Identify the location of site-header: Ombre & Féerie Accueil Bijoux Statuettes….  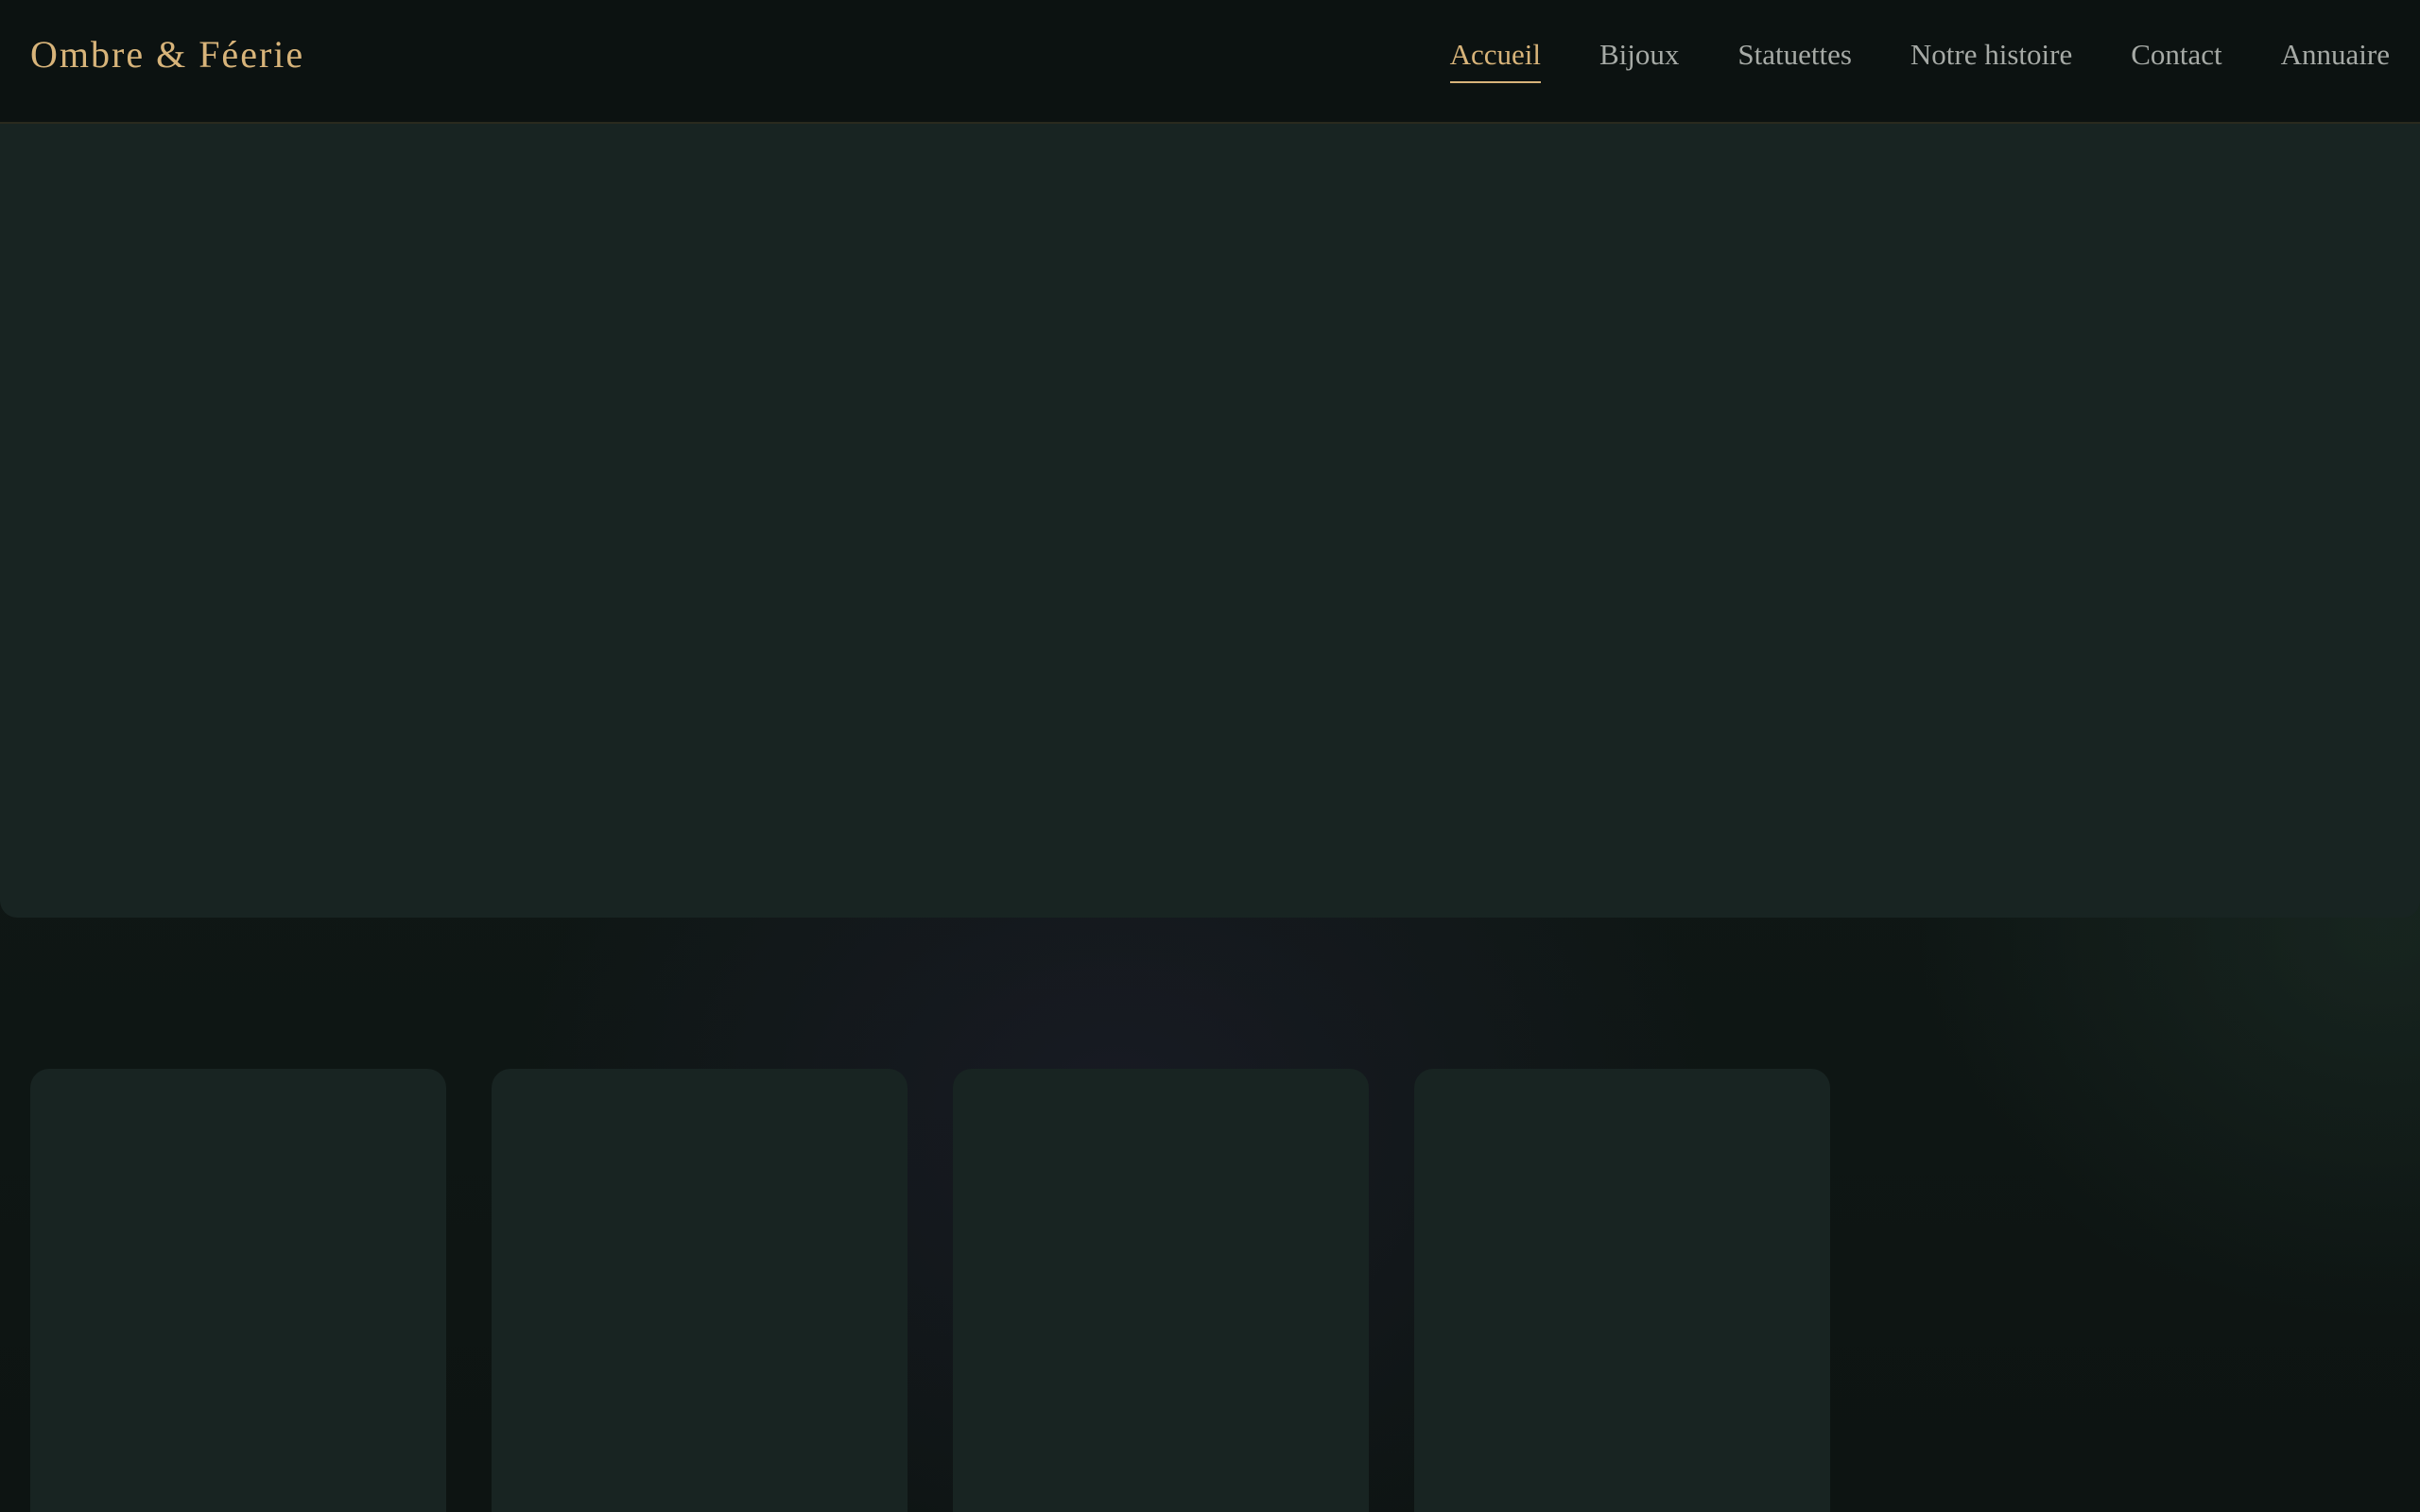
(1210, 62).